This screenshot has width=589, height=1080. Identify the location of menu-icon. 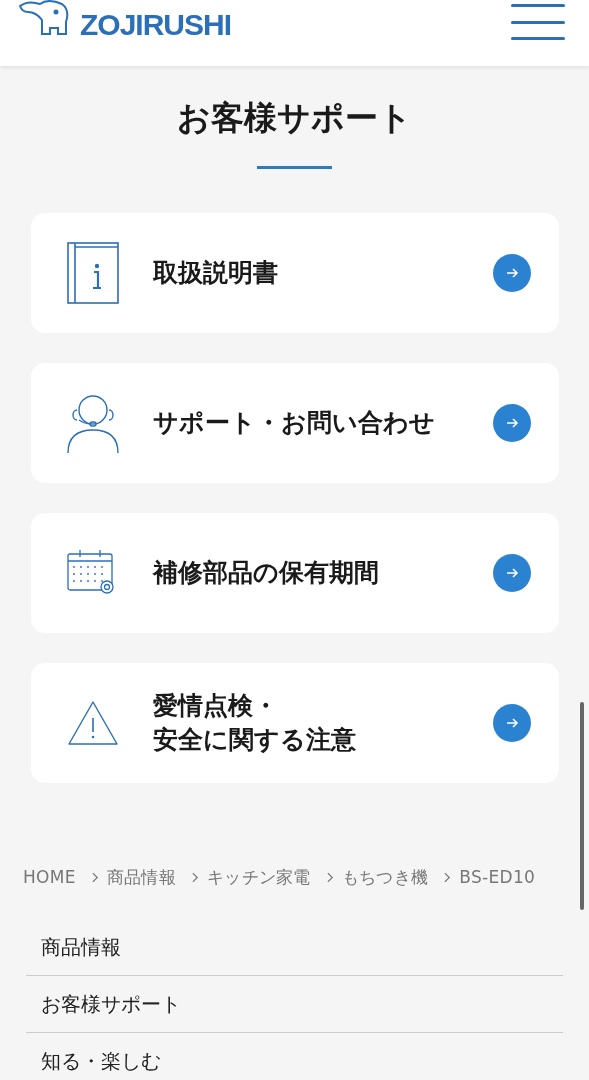
(538, 22).